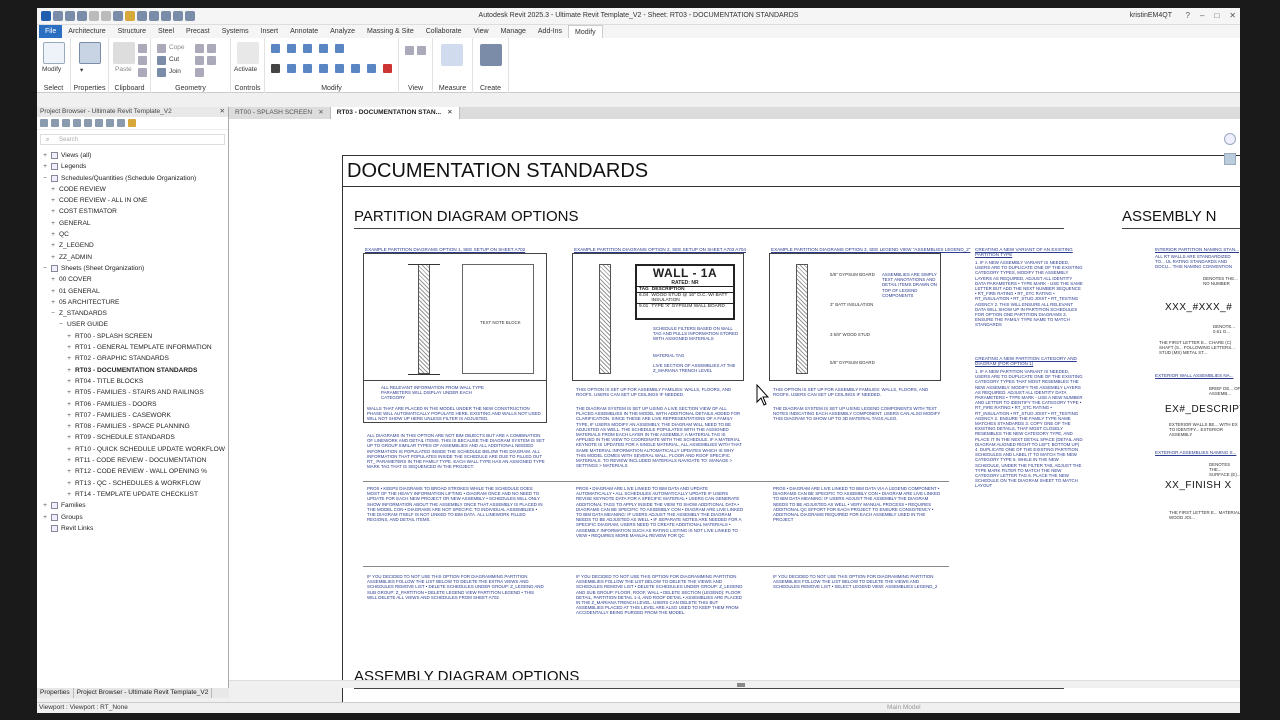  Describe the element at coordinates (99, 123) in the screenshot. I see `family-icon` at that location.